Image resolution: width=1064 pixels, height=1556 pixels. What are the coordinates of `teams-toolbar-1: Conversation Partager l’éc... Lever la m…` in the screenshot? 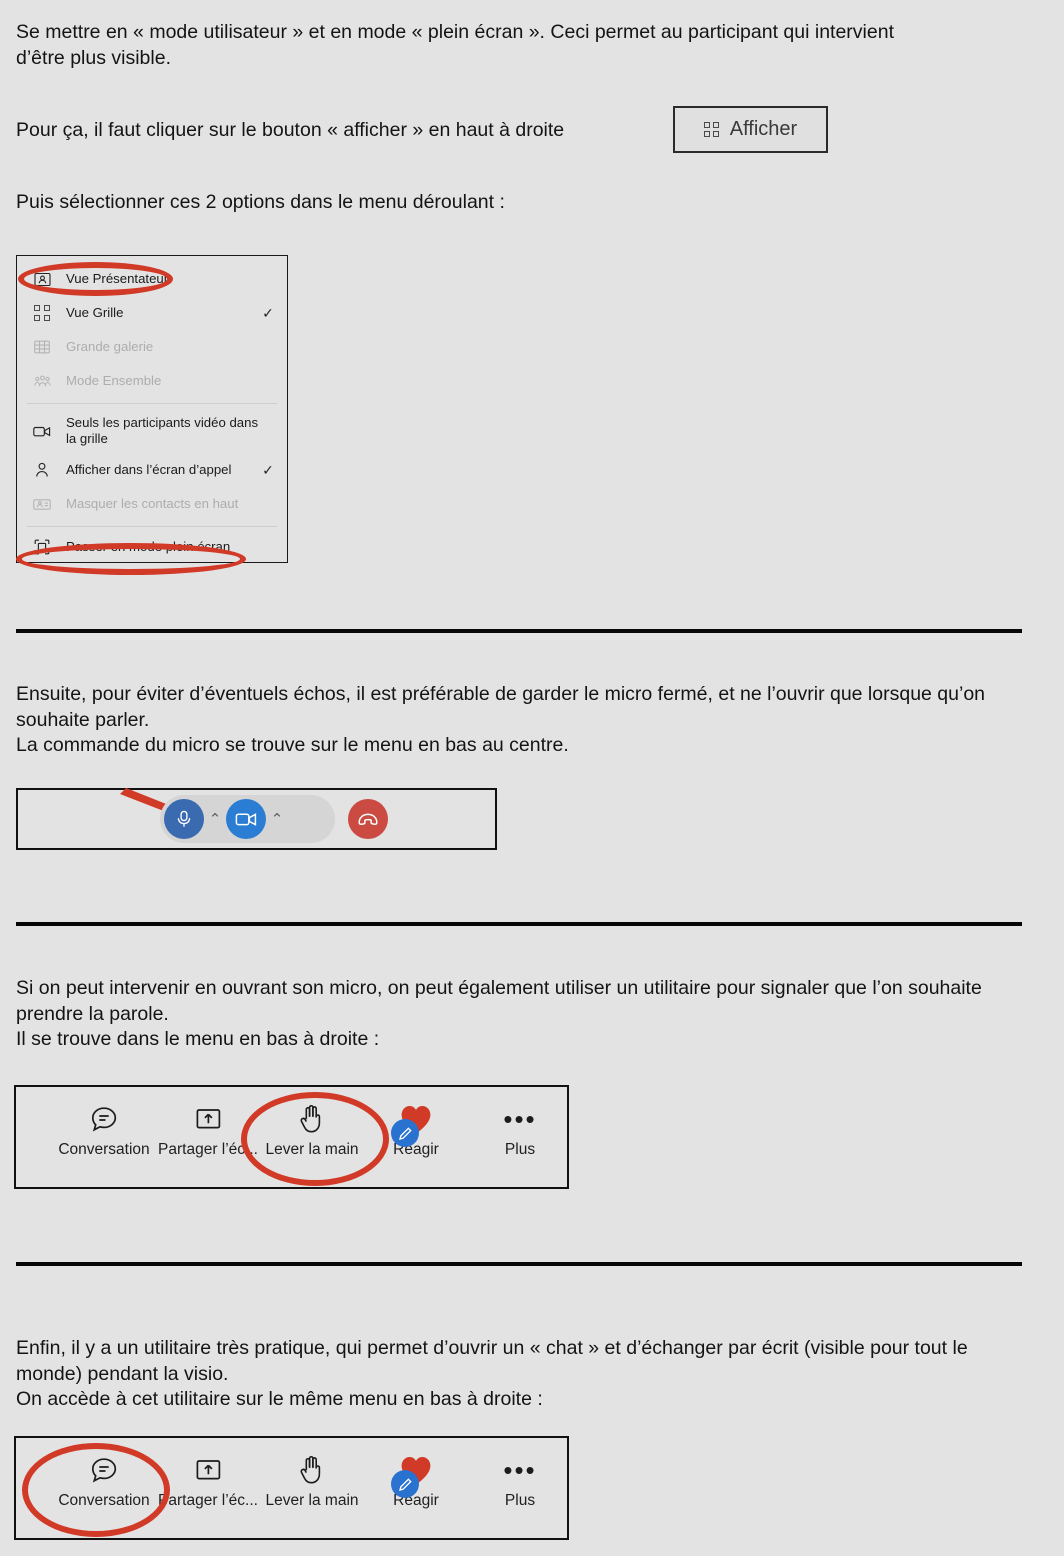 It's located at (312, 1128).